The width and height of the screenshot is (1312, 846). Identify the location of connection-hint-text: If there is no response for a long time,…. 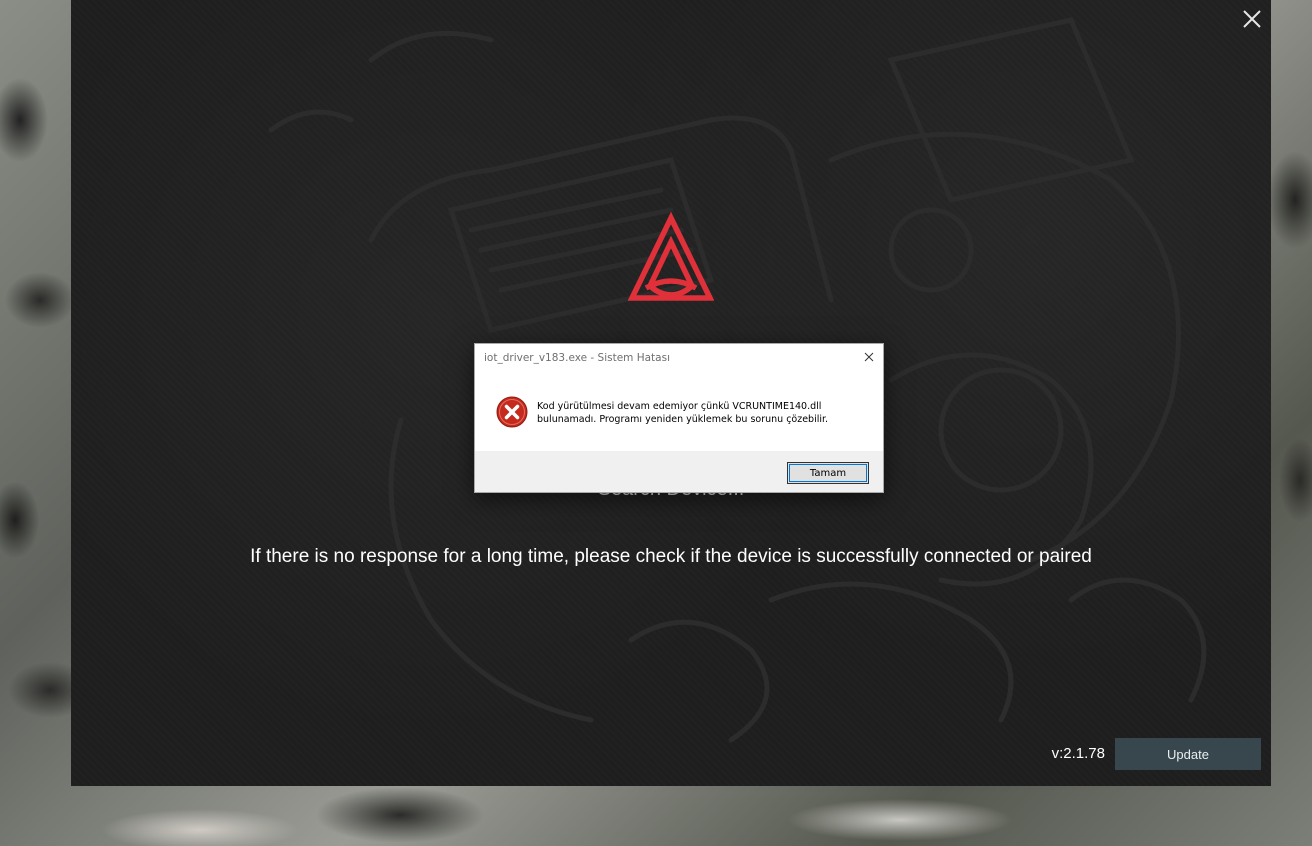
(671, 556).